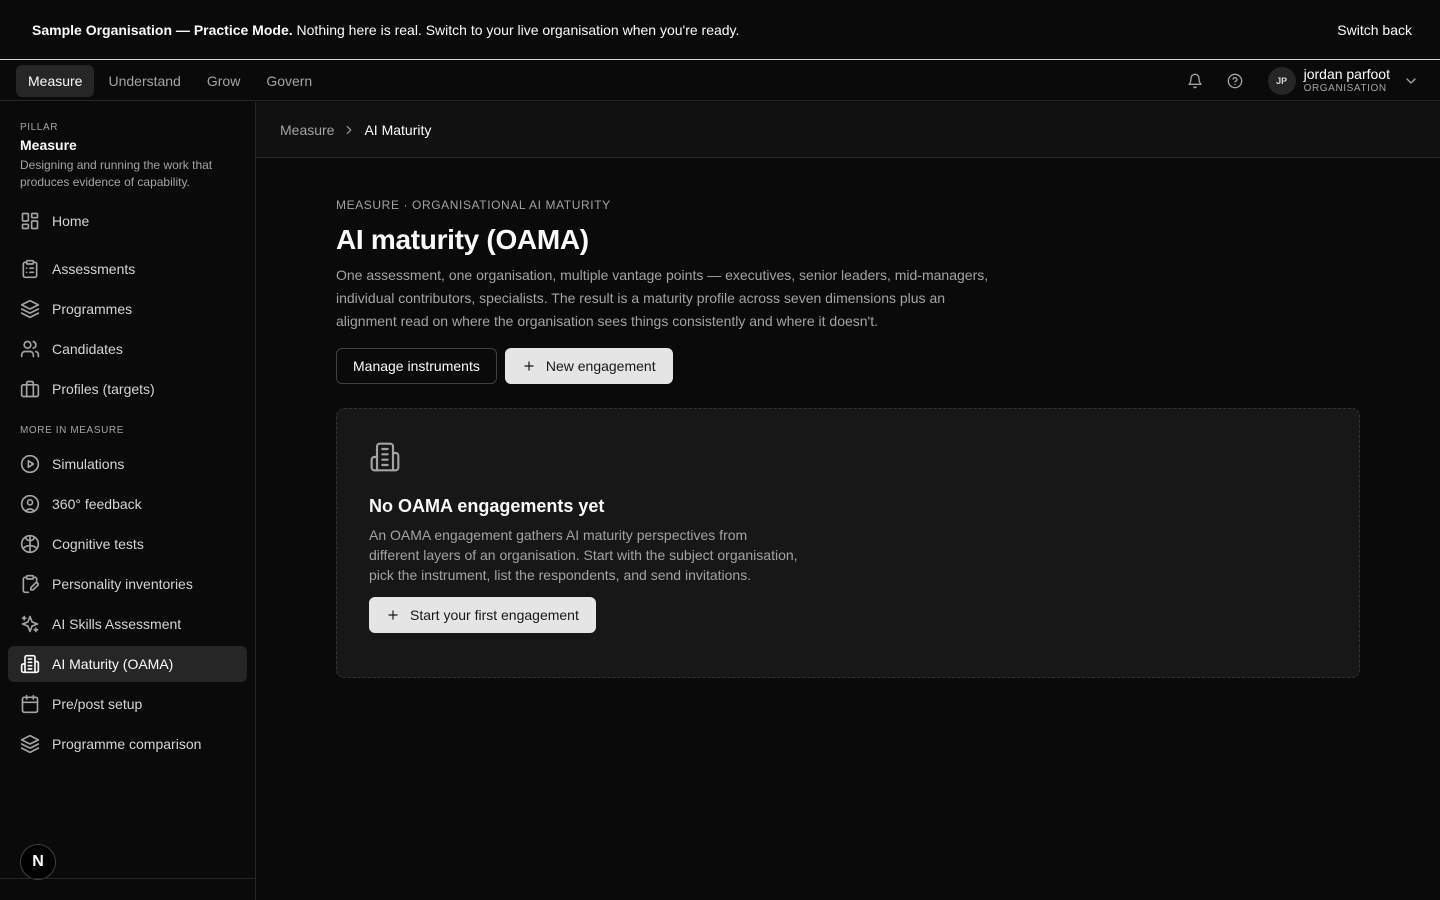 This screenshot has height=900, width=1440. What do you see at coordinates (87, 349) in the screenshot?
I see `sidebar-item-label: Candidates` at bounding box center [87, 349].